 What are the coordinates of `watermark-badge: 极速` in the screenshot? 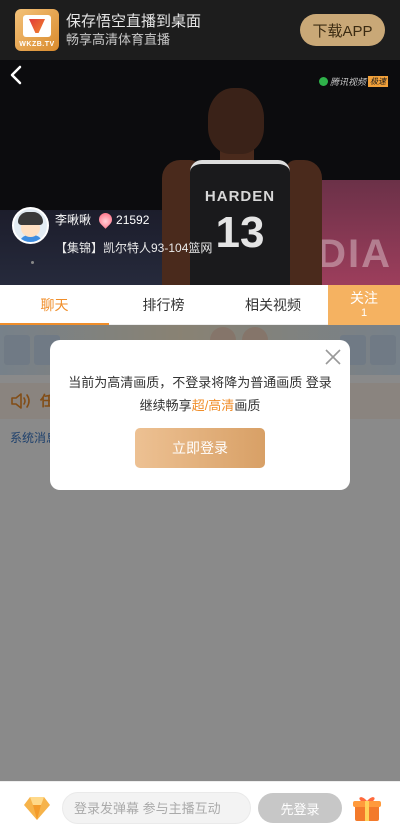 It's located at (378, 81).